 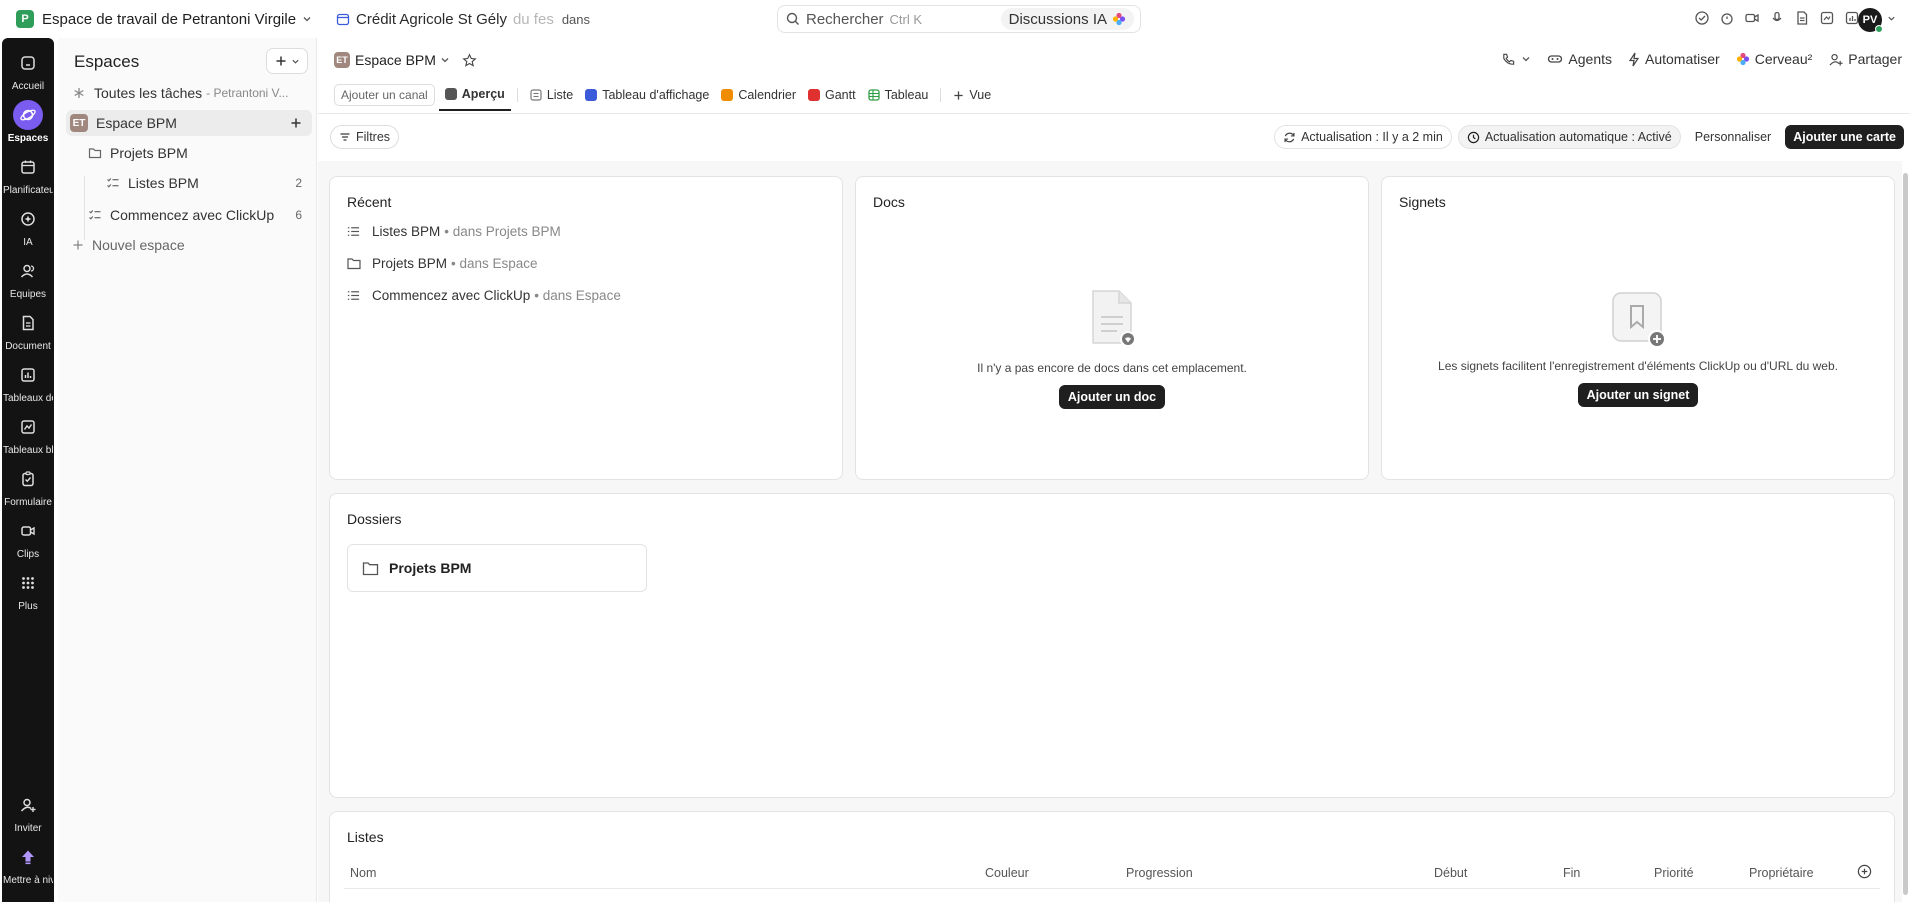 I want to click on add-column-icon, so click(x=1864, y=871).